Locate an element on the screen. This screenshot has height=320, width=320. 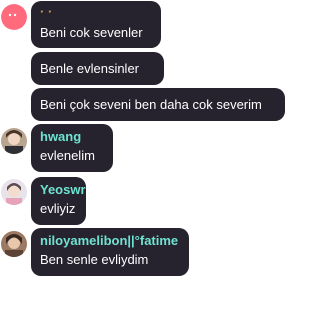
message-bubble: hwang evlenelim is located at coordinates (72, 148).